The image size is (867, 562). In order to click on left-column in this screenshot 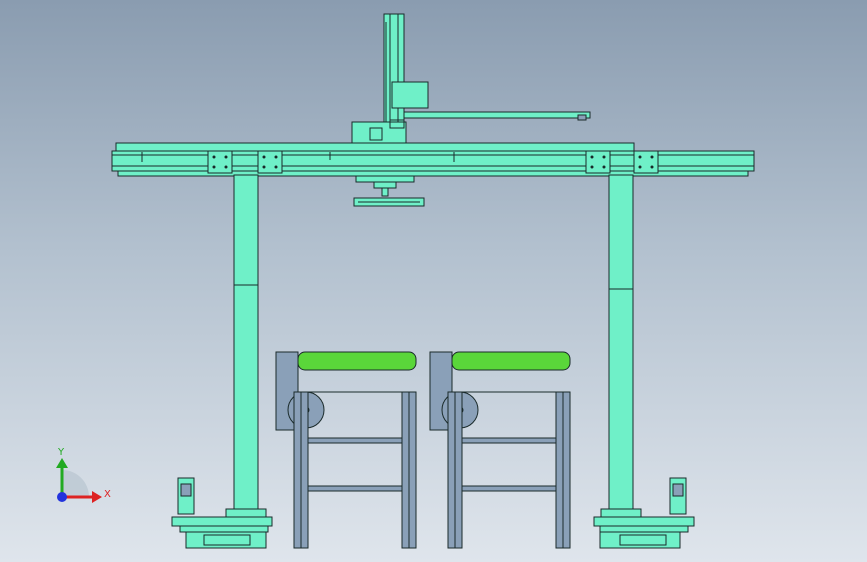, I will do `click(222, 361)`.